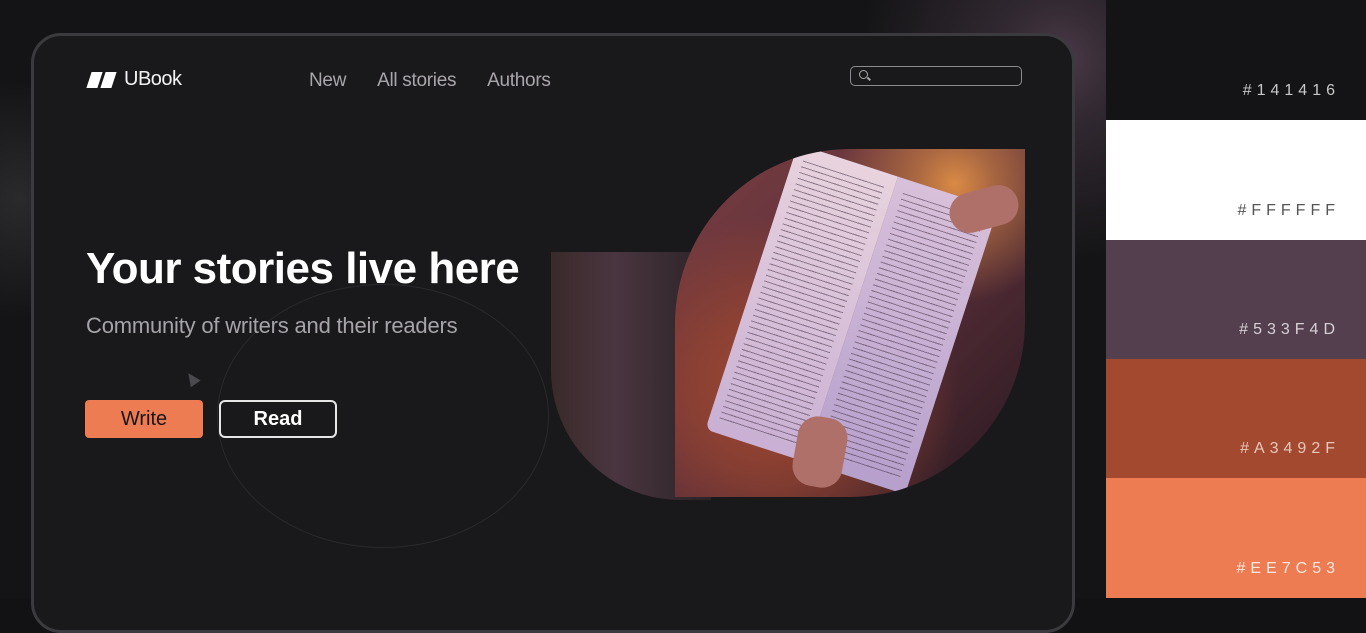 The width and height of the screenshot is (1366, 633). What do you see at coordinates (863, 74) in the screenshot?
I see `search-icon` at bounding box center [863, 74].